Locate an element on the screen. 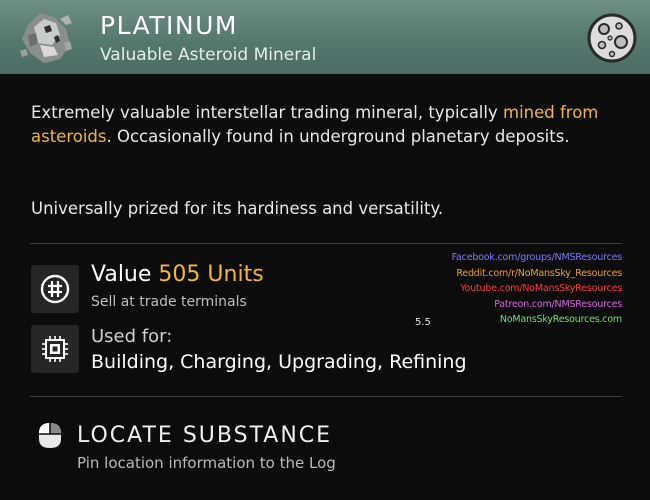 This screenshot has width=650, height=500. units-currency-icon is located at coordinates (55, 289).